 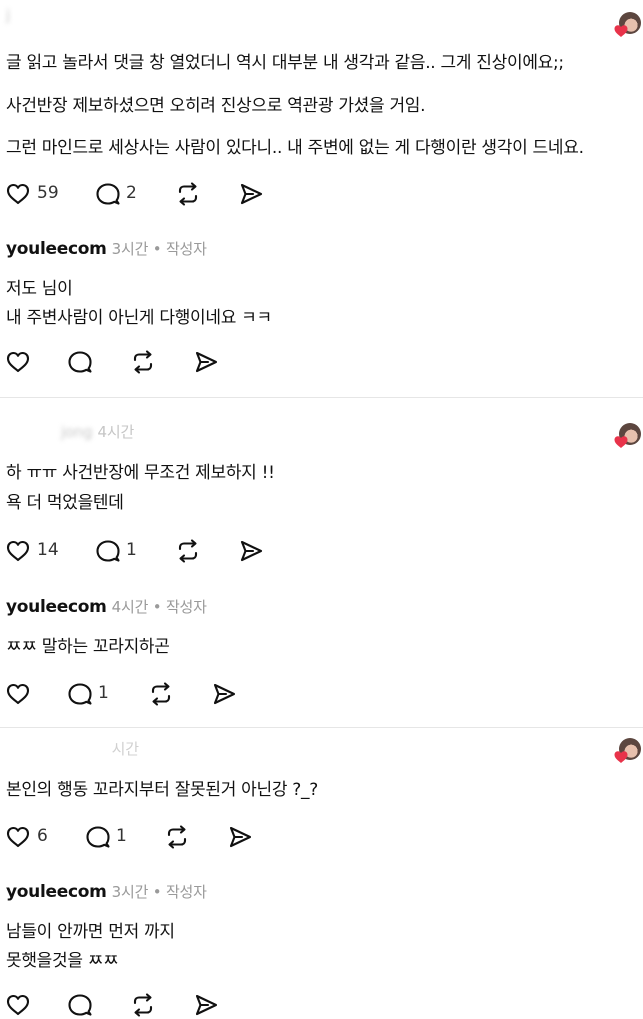 I want to click on comment-author-name: jong, so click(x=49, y=432).